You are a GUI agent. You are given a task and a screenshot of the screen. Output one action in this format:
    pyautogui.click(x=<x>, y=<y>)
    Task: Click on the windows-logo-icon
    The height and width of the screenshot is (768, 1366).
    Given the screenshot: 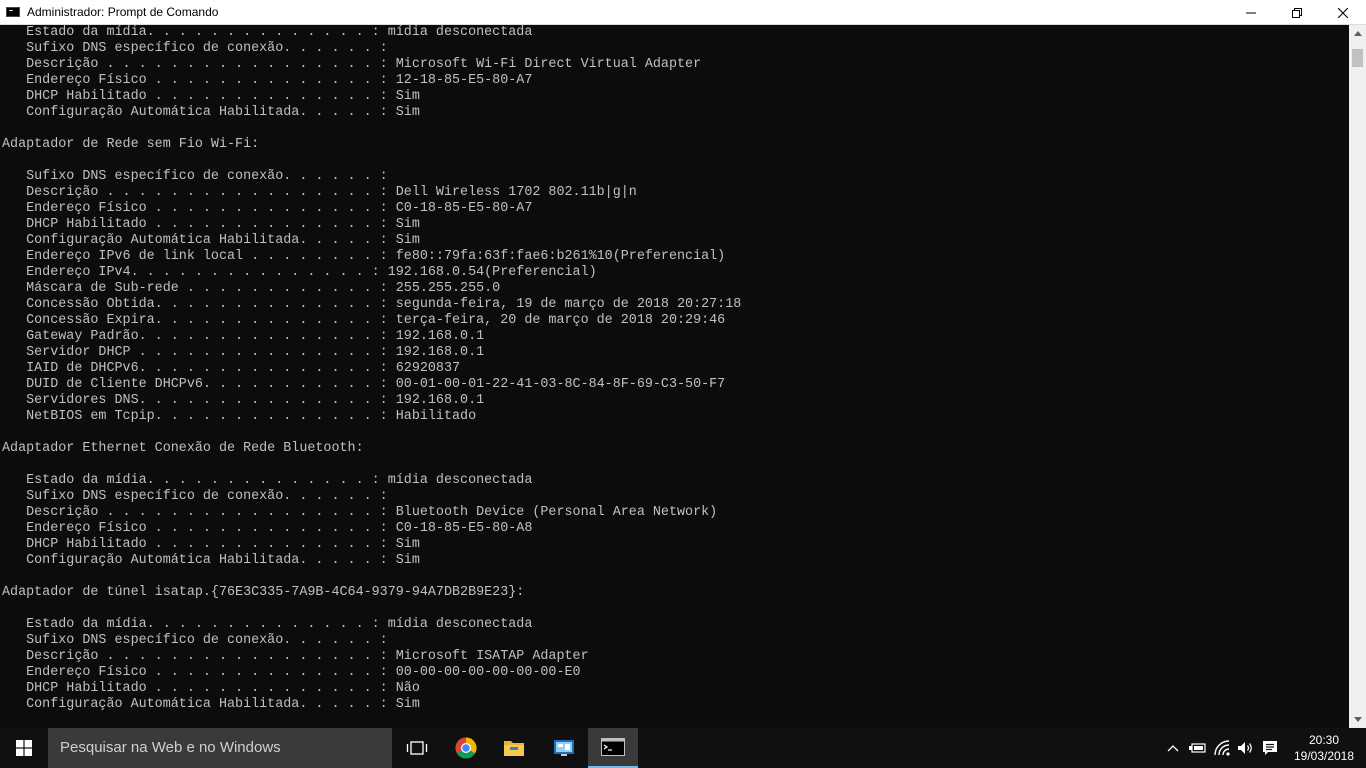 What is the action you would take?
    pyautogui.click(x=24, y=748)
    